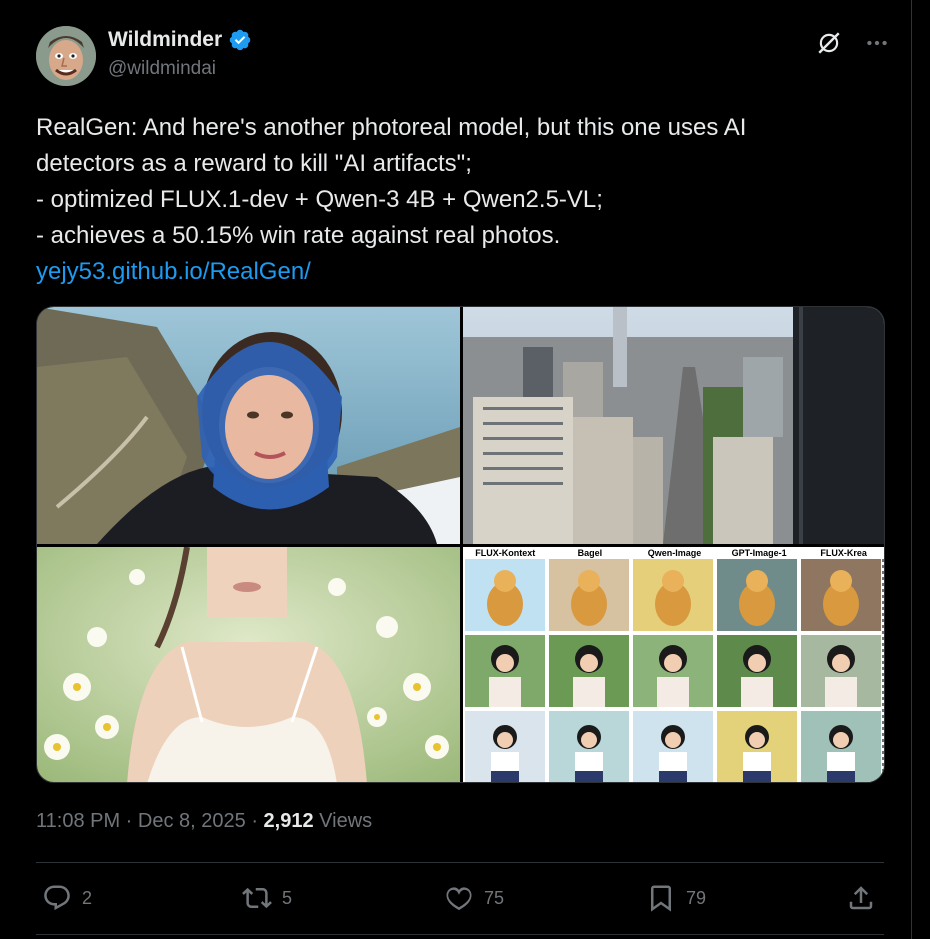  What do you see at coordinates (343, 821) in the screenshot?
I see `views-label: Views` at bounding box center [343, 821].